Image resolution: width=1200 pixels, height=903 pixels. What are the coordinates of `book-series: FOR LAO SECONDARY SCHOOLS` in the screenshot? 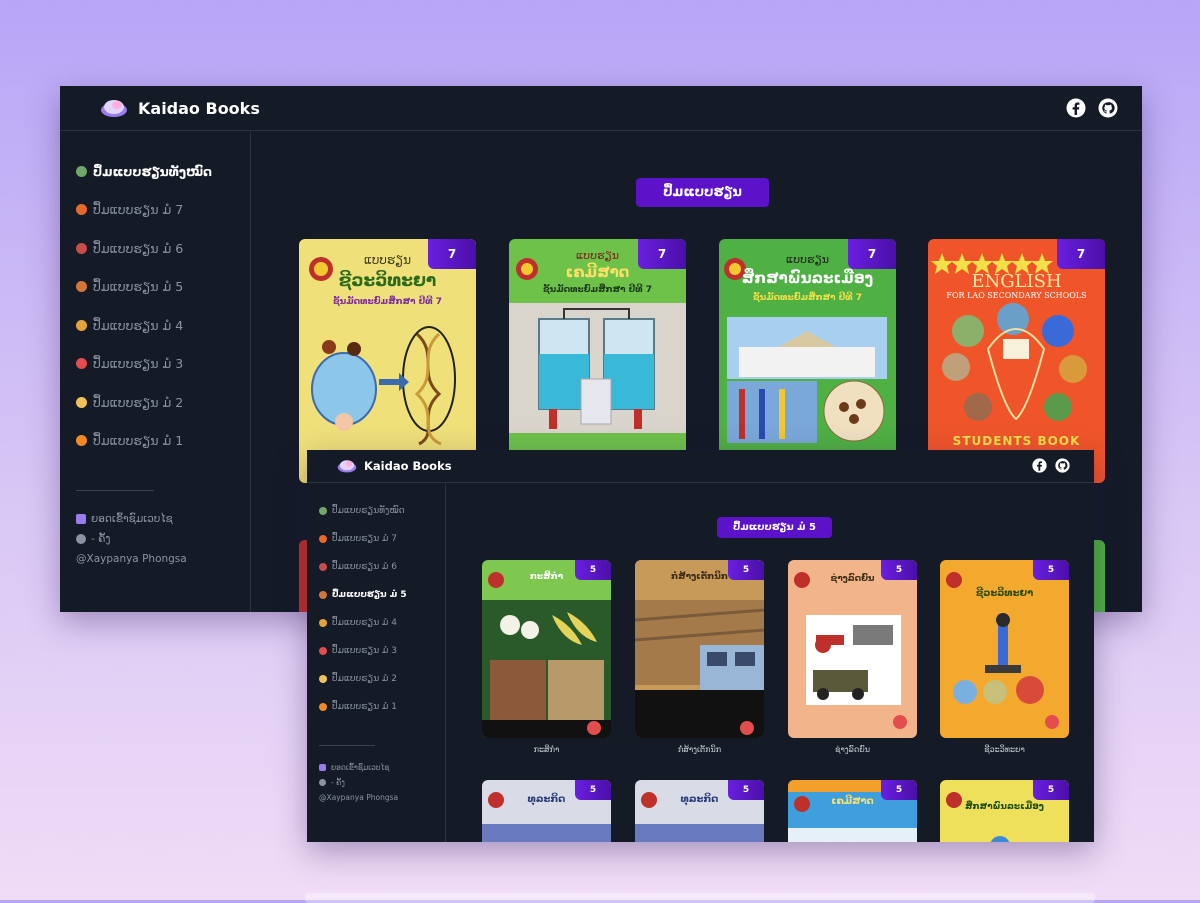 It's located at (1016, 295).